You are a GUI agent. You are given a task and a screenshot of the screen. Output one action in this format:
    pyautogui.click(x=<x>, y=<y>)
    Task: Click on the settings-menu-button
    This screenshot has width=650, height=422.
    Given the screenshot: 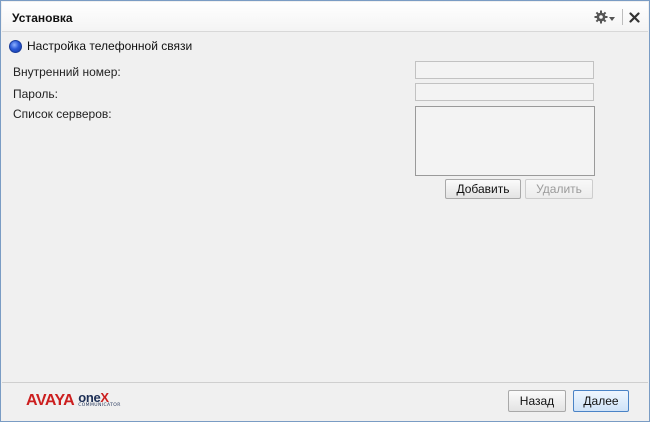 What is the action you would take?
    pyautogui.click(x=604, y=17)
    